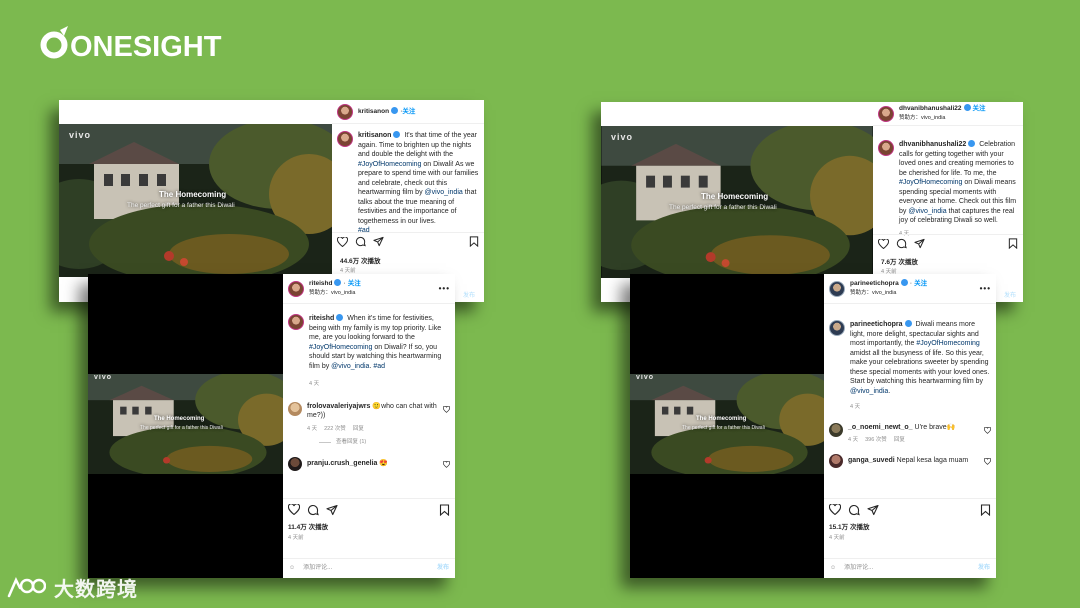 This screenshot has width=1080, height=608. What do you see at coordinates (342, 463) in the screenshot?
I see `commenter-username: pranju.crush_genelia` at bounding box center [342, 463].